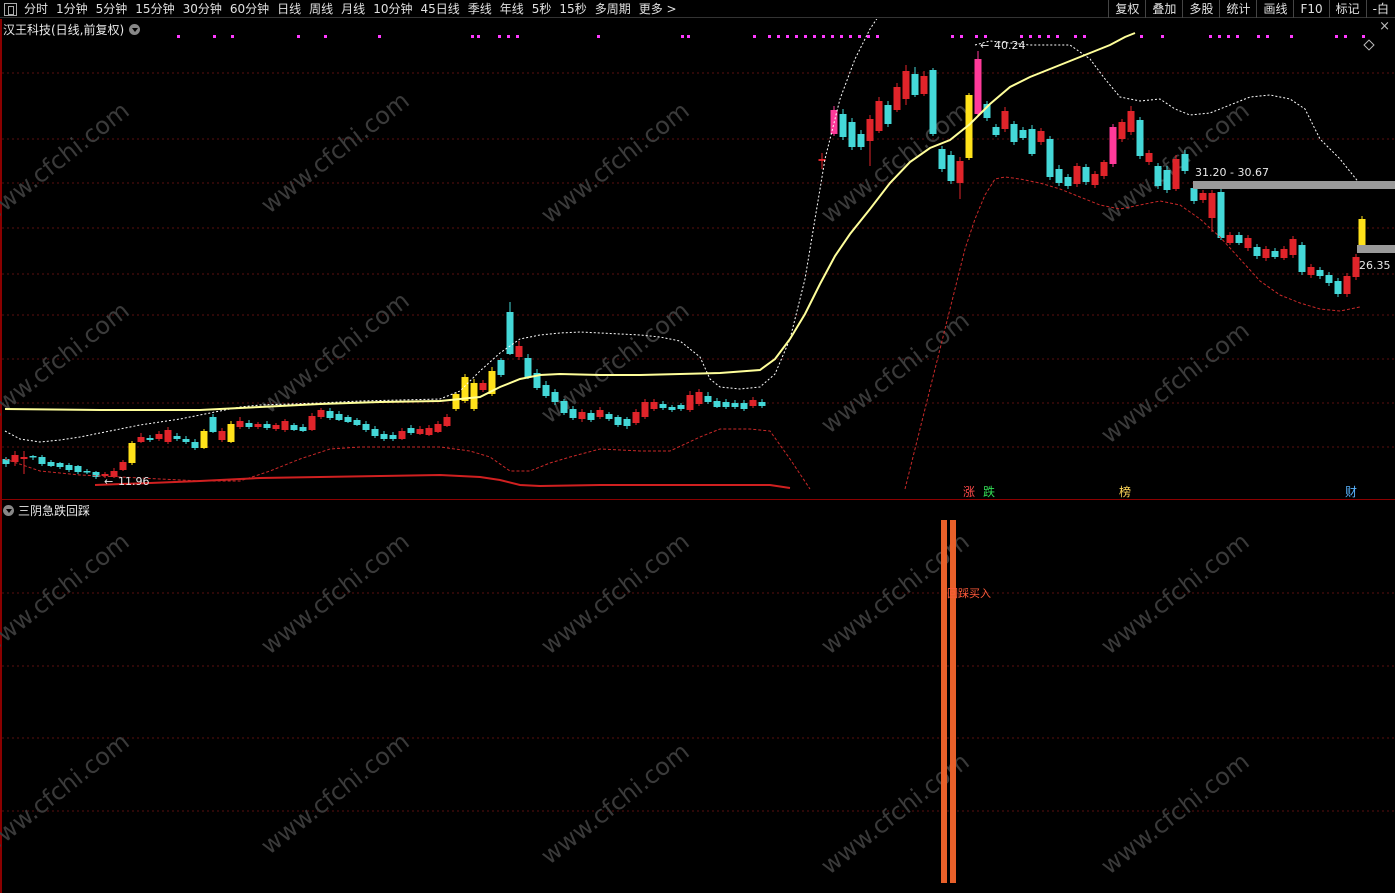  Describe the element at coordinates (614, 9) in the screenshot. I see `period-tab: 多周期` at that location.